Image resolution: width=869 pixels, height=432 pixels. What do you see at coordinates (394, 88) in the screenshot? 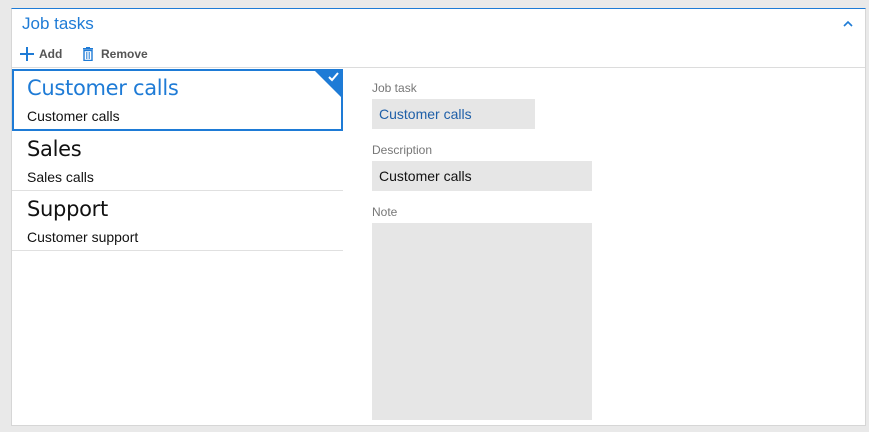
I see `job-task-label: Job task` at bounding box center [394, 88].